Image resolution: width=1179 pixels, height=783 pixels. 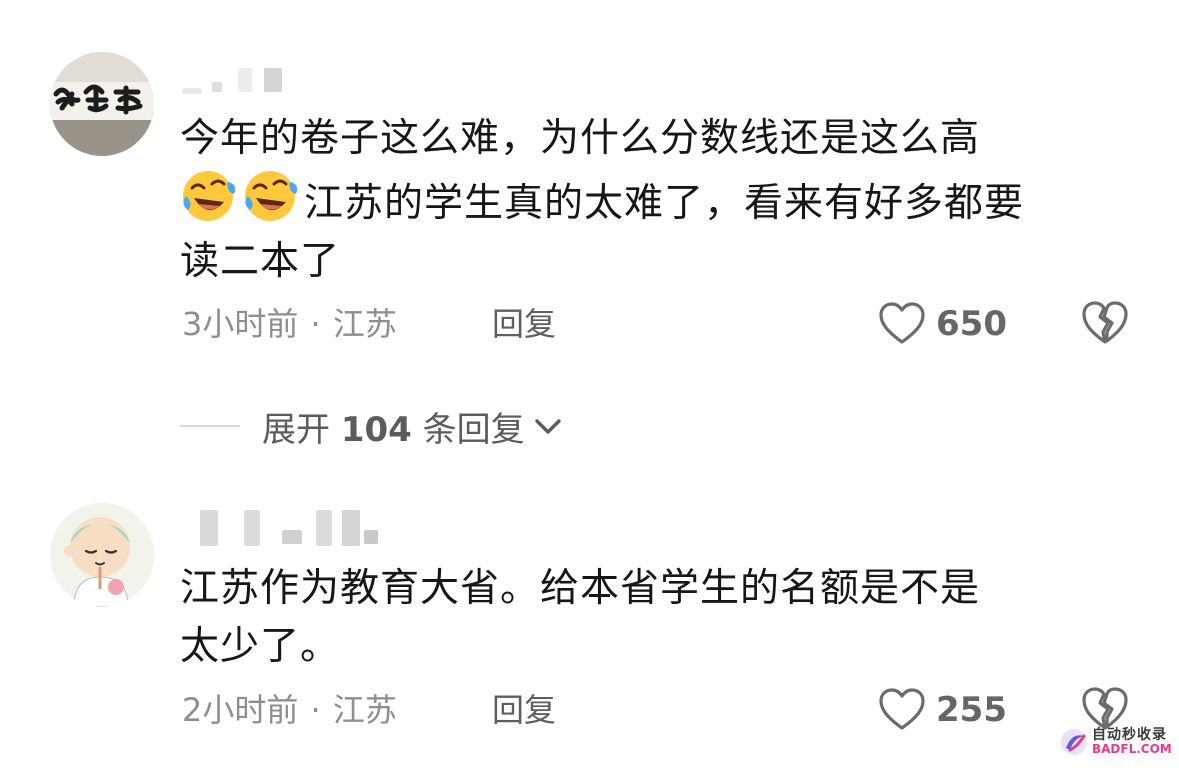 What do you see at coordinates (240, 710) in the screenshot?
I see `timestamp: 2小时前` at bounding box center [240, 710].